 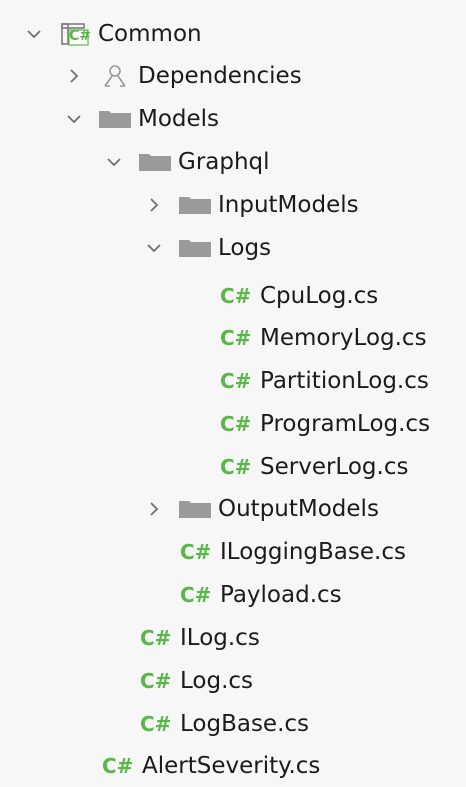 I want to click on tree-item-label: ILoggingBase.cs, so click(x=313, y=551).